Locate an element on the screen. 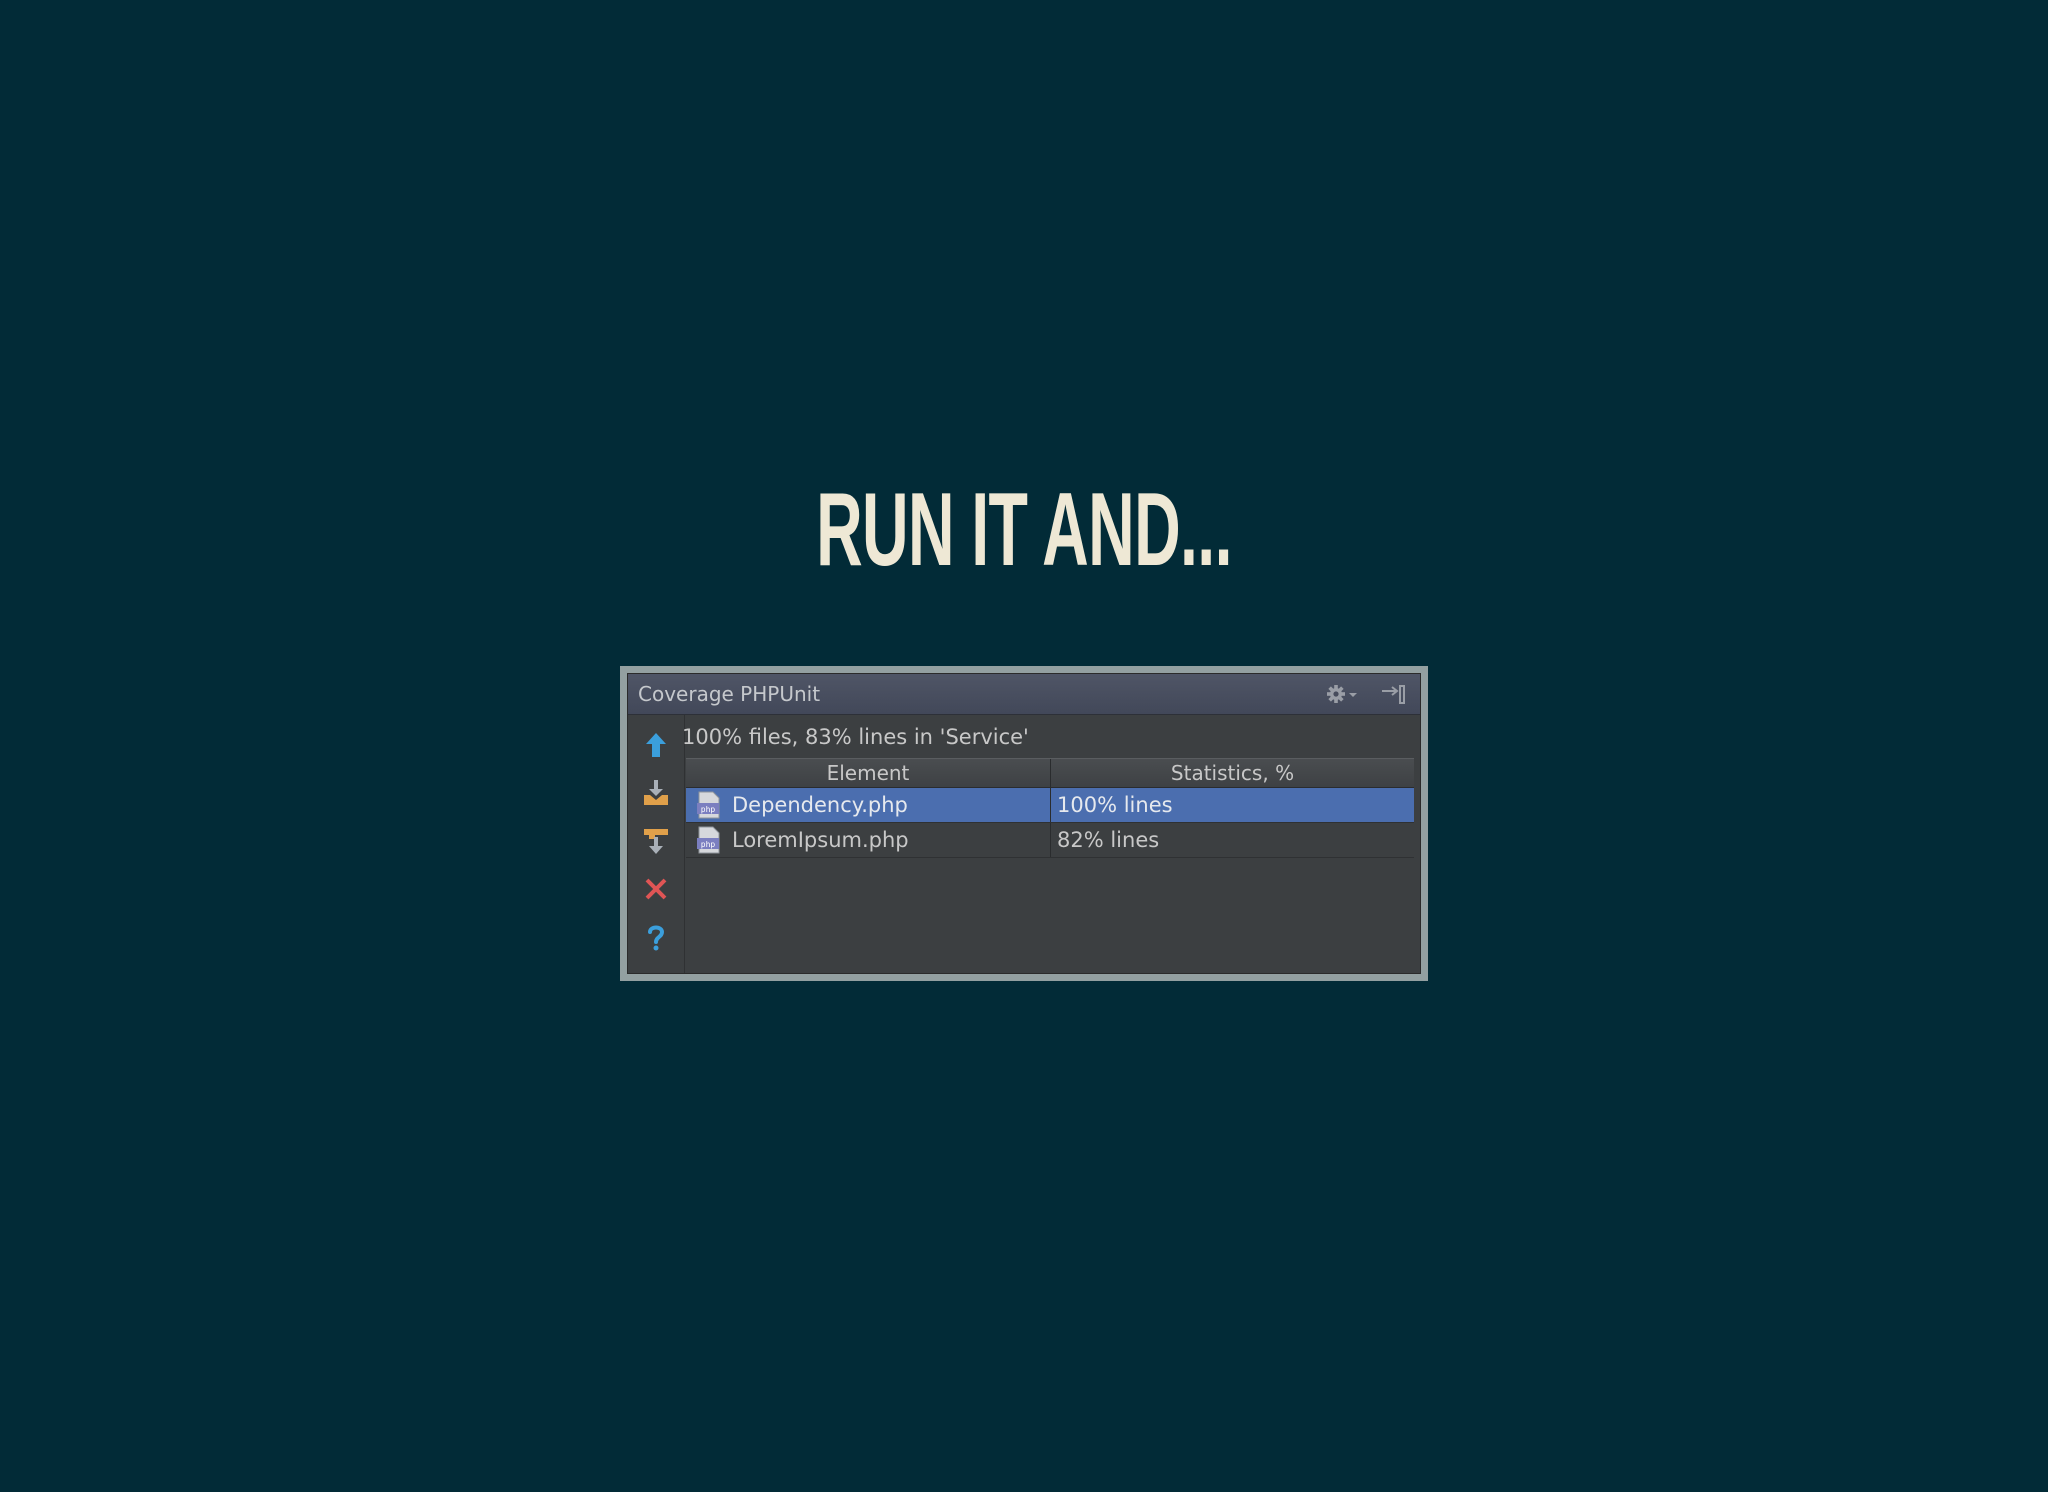 The height and width of the screenshot is (1492, 2048). generate-report-icon is located at coordinates (656, 841).